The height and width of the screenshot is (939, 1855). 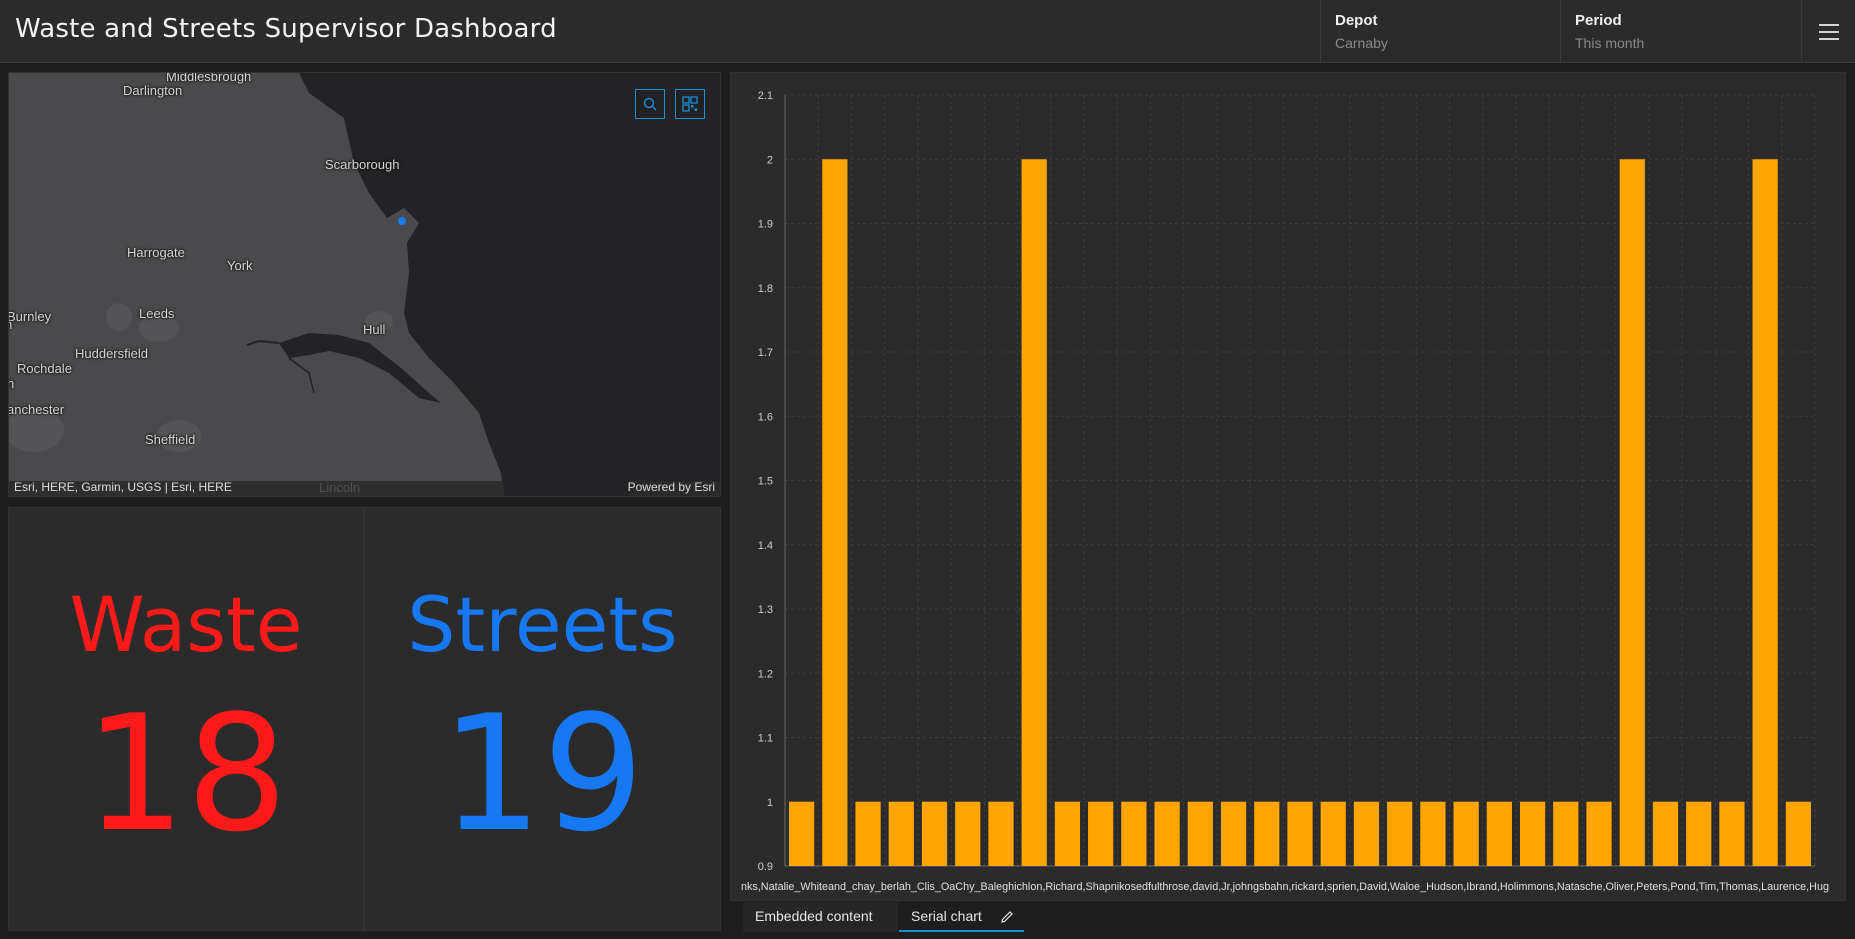 What do you see at coordinates (362, 164) in the screenshot?
I see `place-label: Scarborough` at bounding box center [362, 164].